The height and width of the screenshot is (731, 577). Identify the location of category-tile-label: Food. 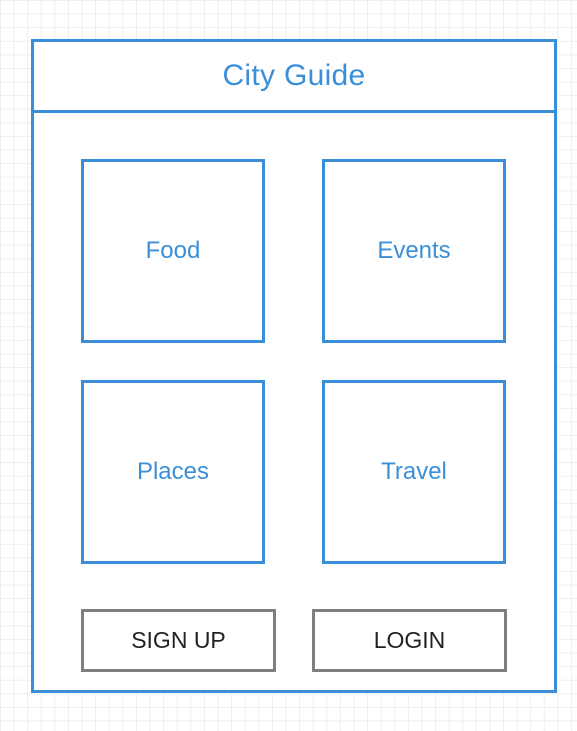
(173, 250).